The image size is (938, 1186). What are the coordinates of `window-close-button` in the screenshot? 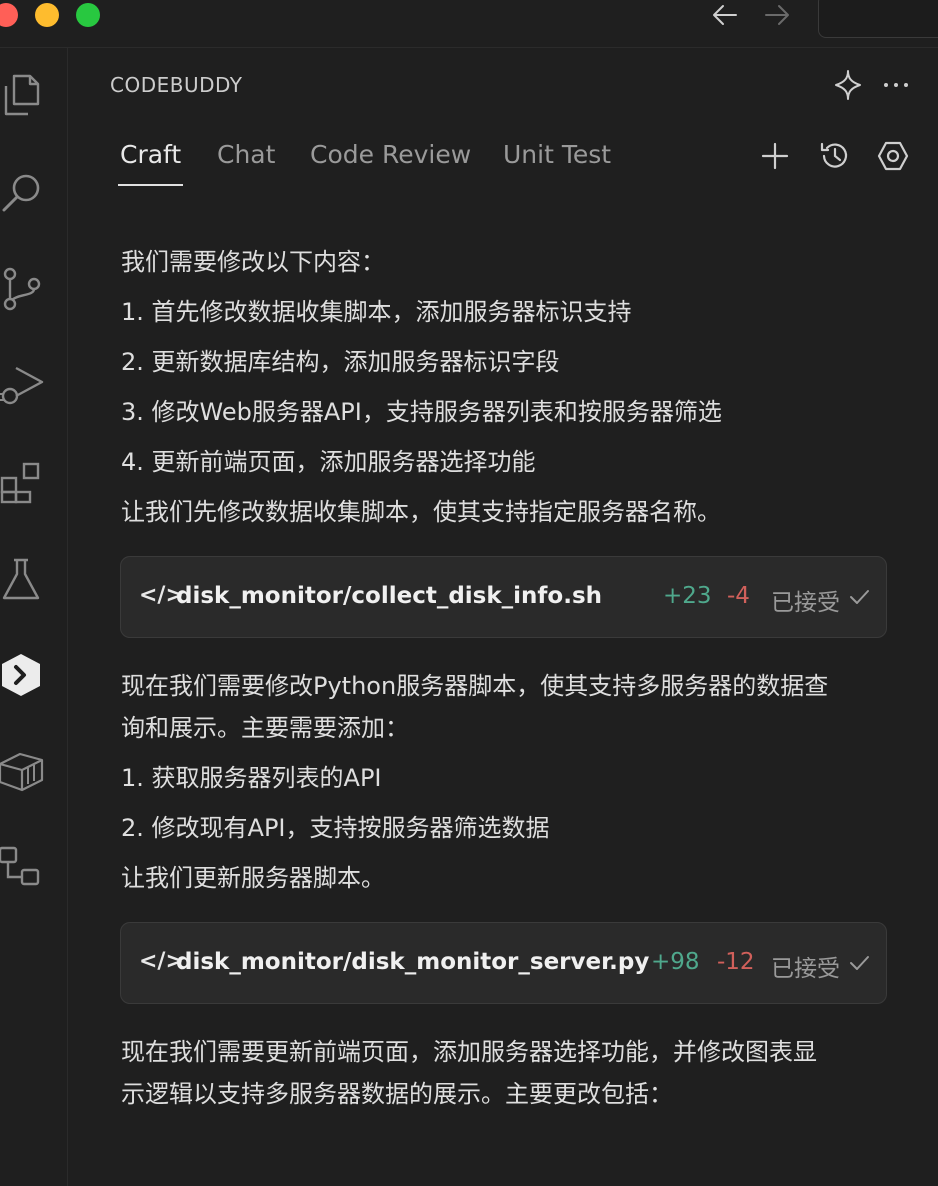 It's located at (9, 15).